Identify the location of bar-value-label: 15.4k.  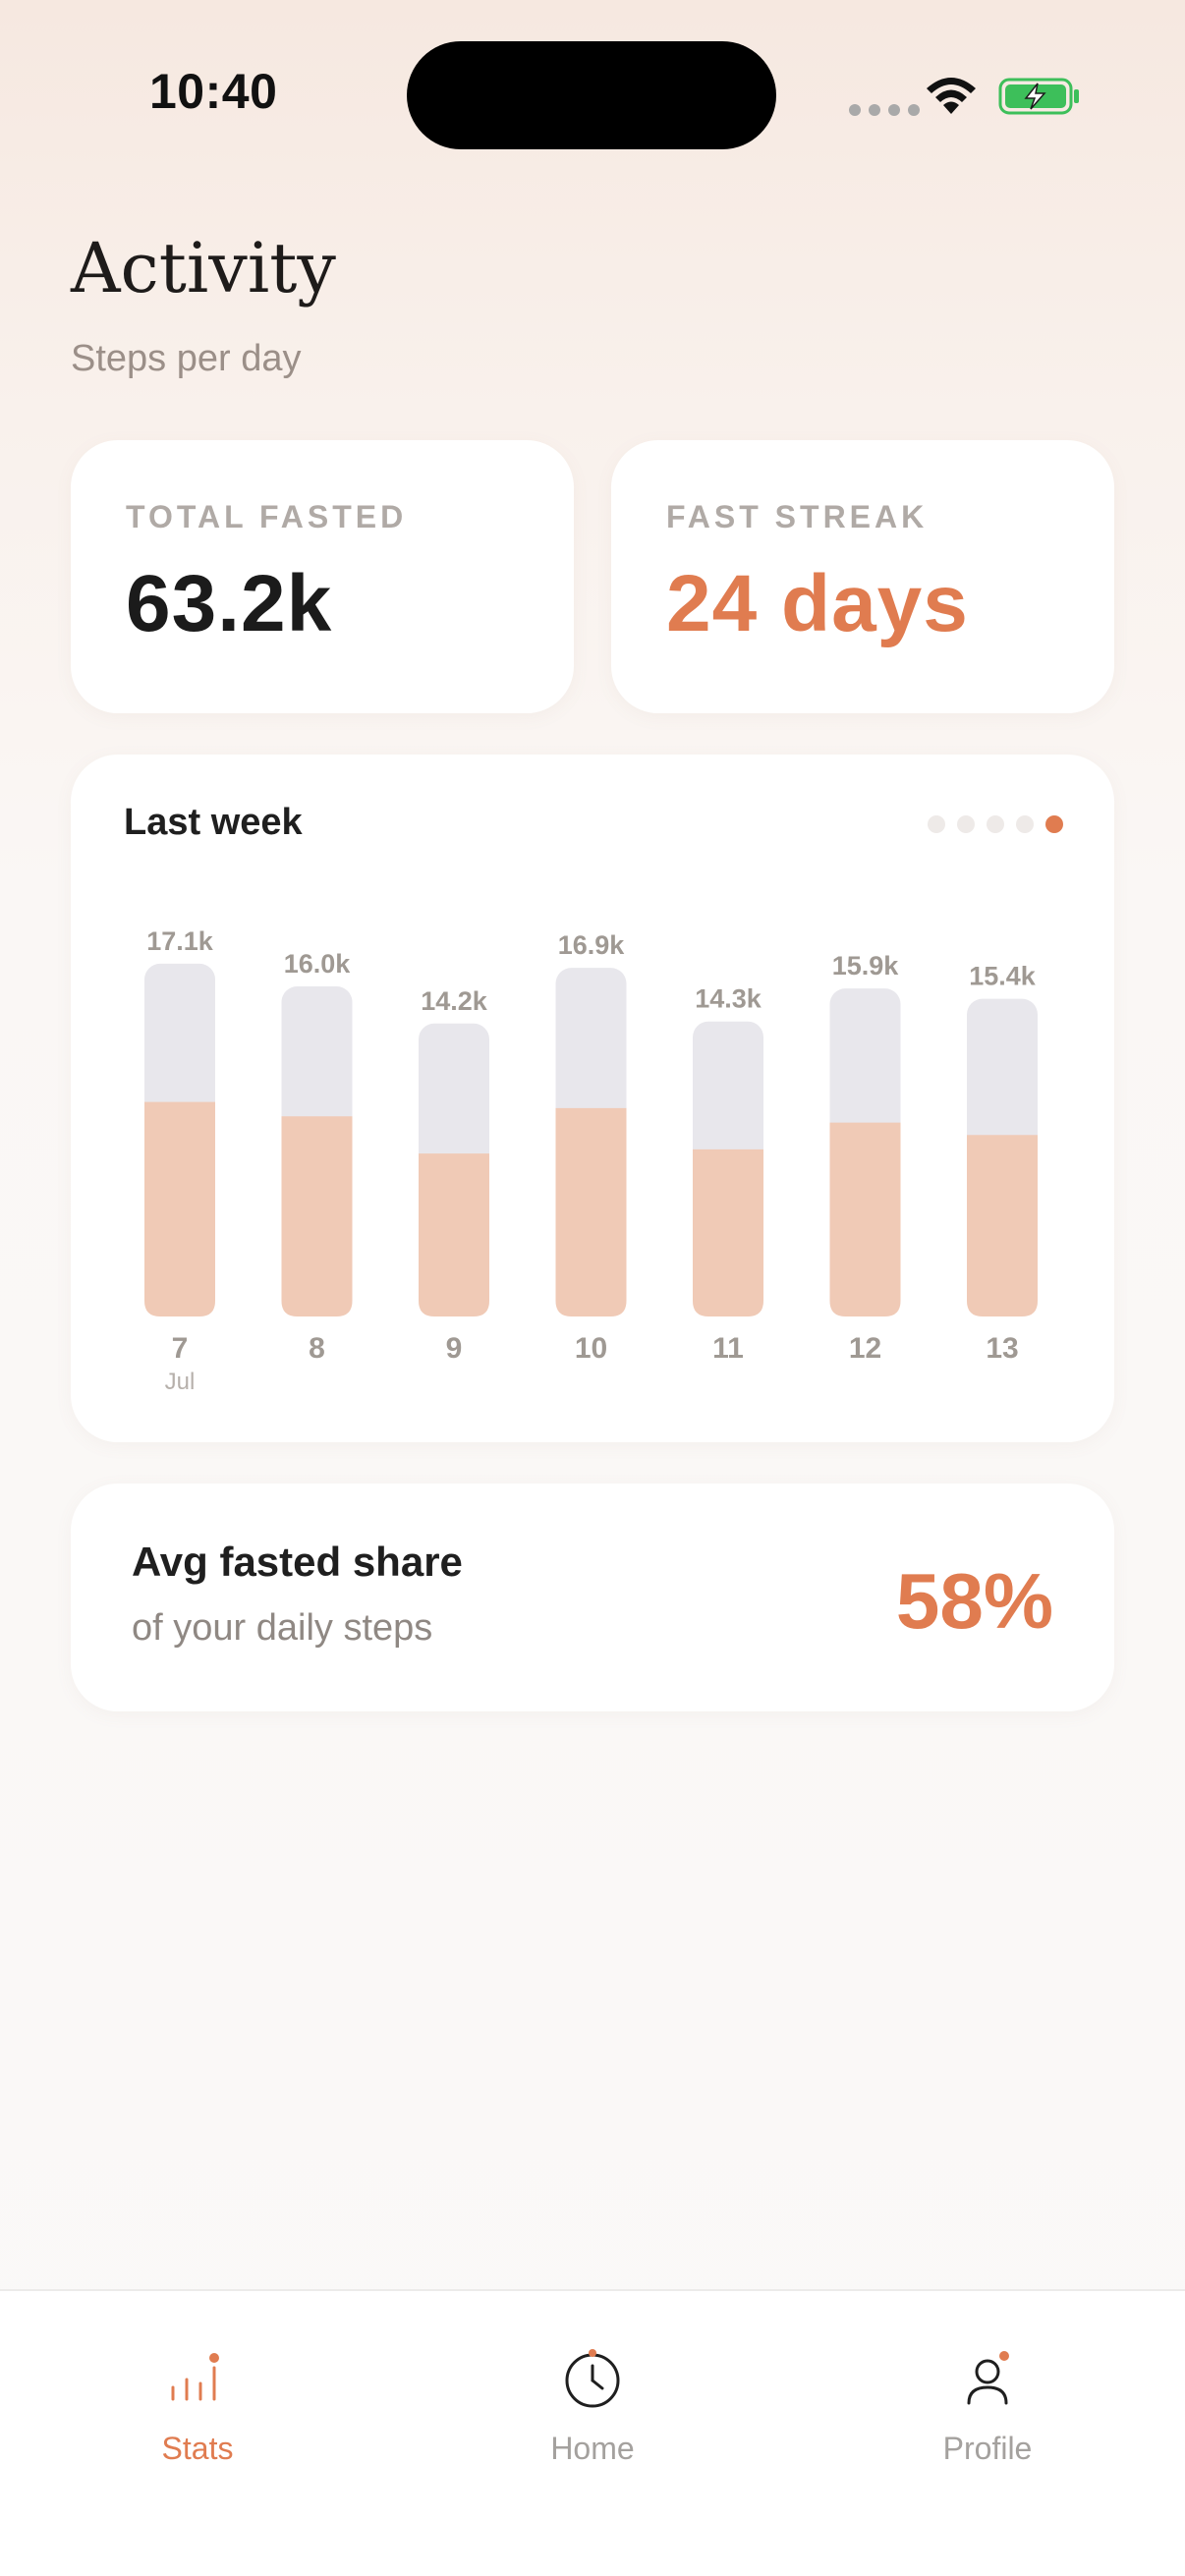
(1003, 976).